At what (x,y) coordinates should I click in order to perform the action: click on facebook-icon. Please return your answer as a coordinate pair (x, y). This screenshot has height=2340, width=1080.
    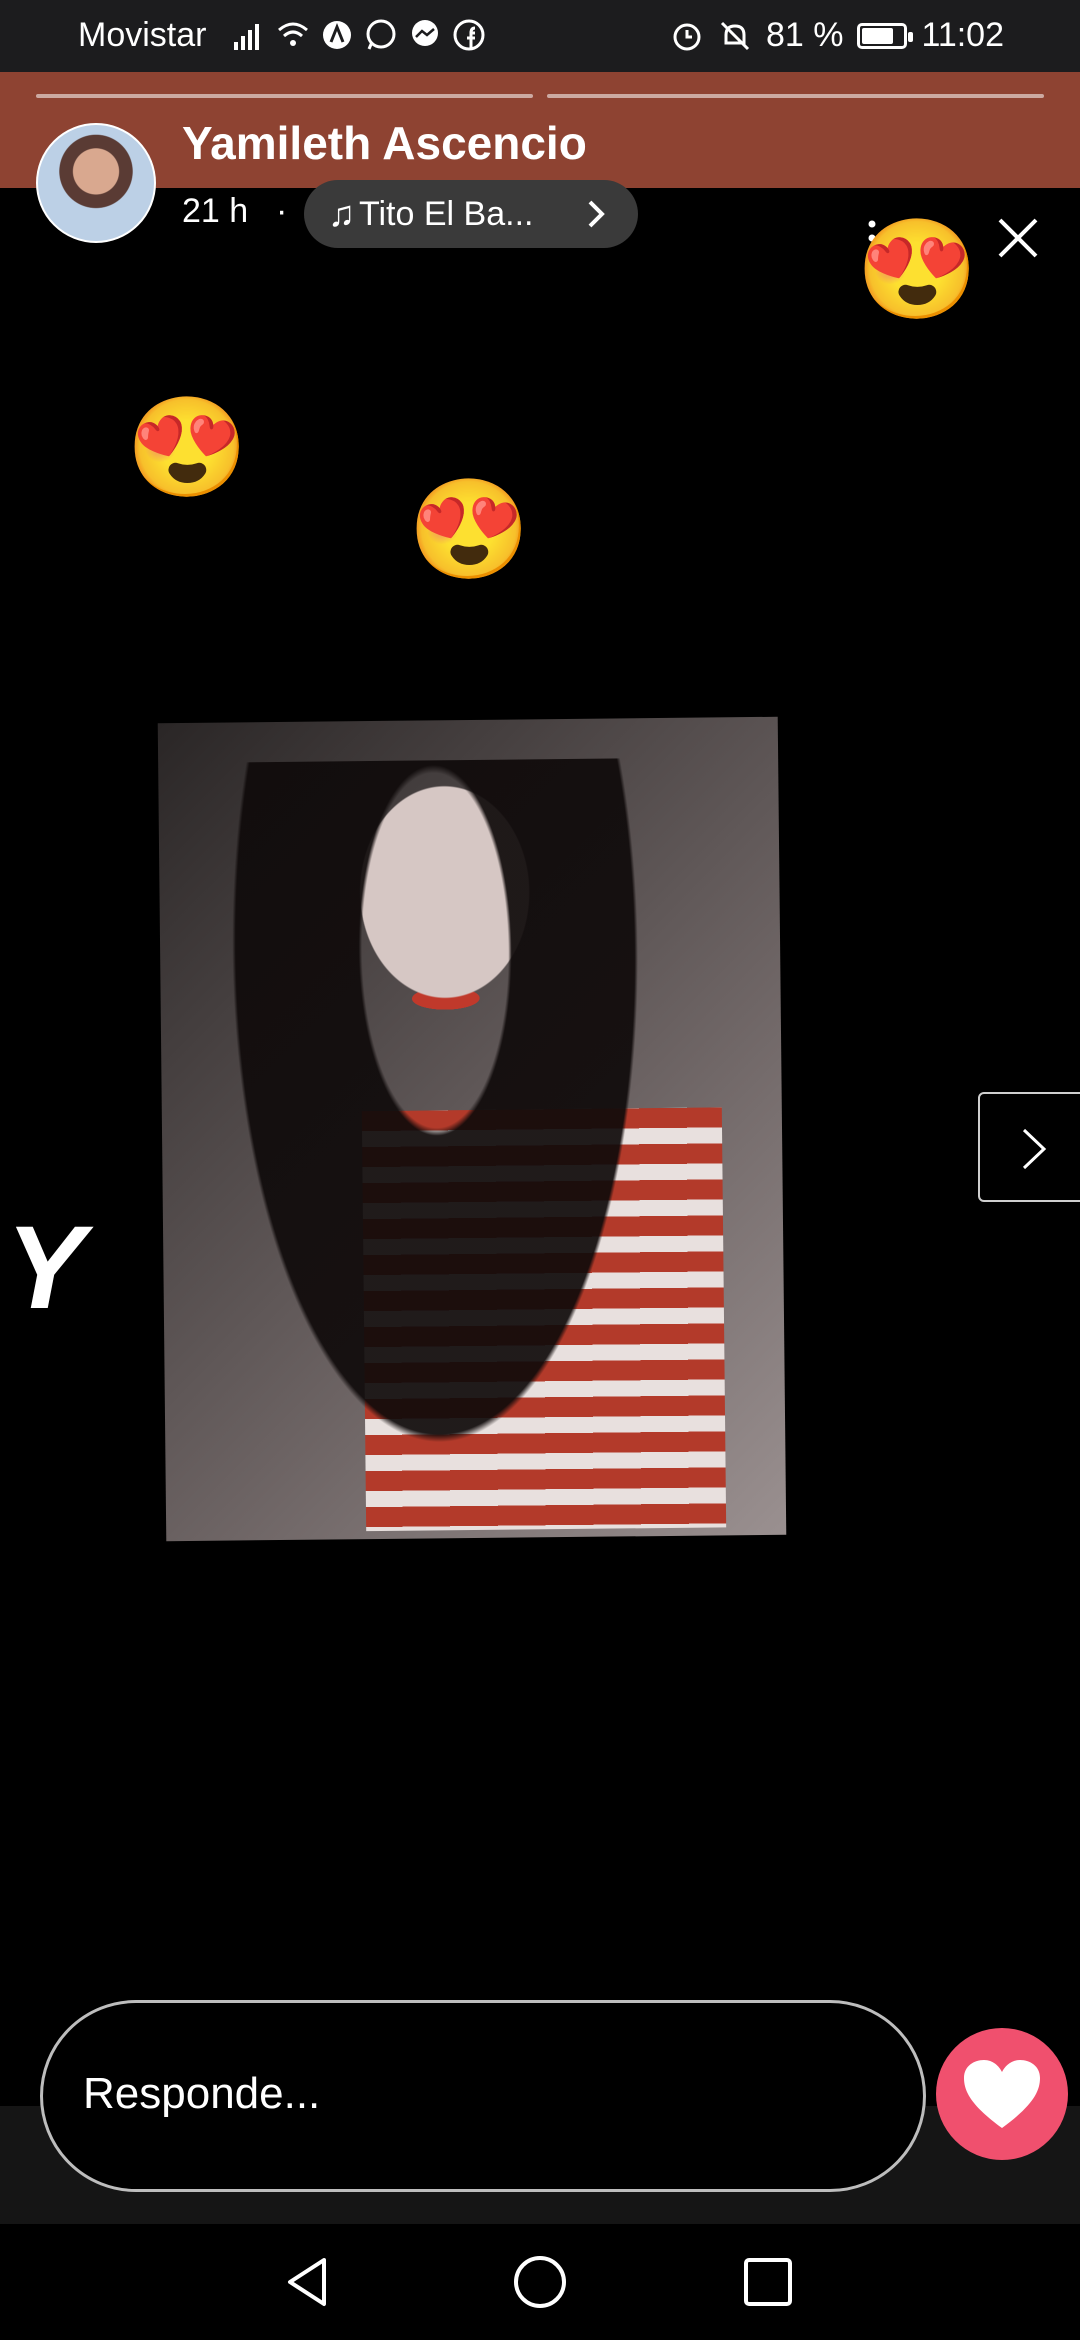
    Looking at the image, I should click on (469, 35).